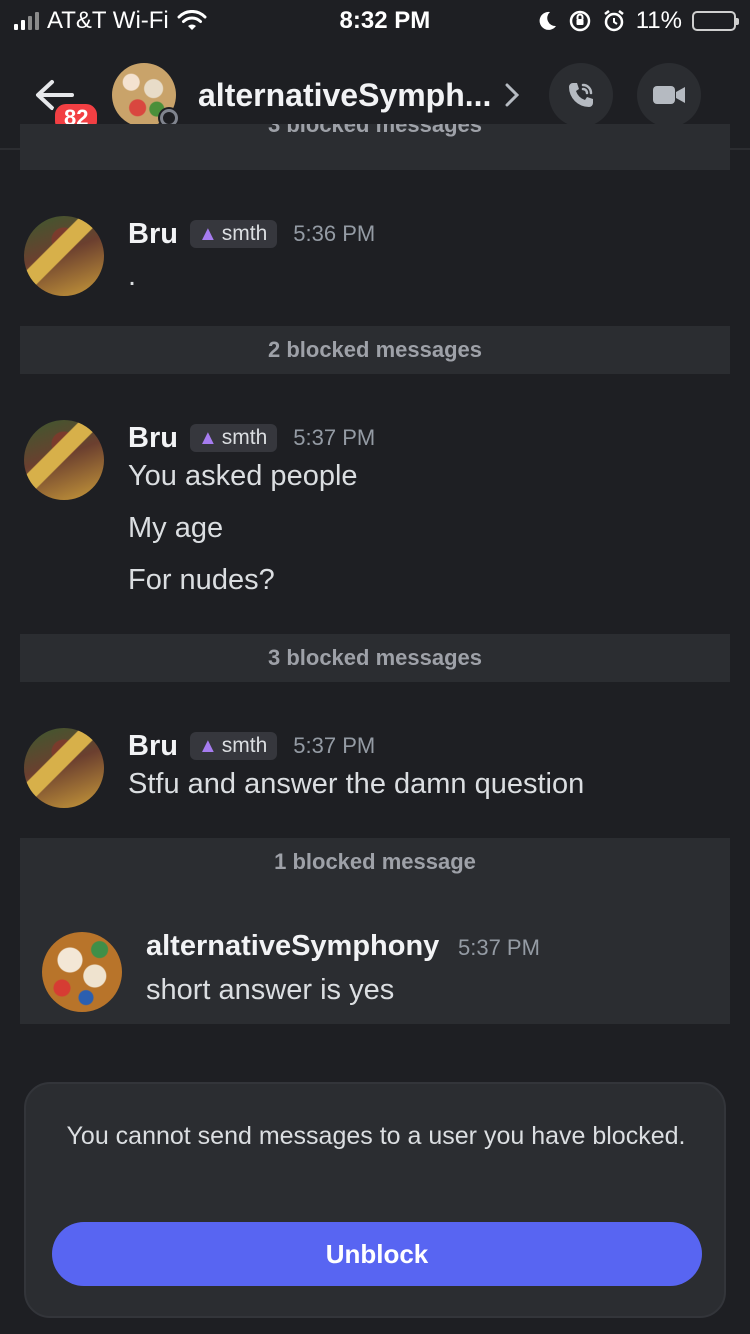 Image resolution: width=750 pixels, height=1334 pixels. What do you see at coordinates (201, 580) in the screenshot?
I see `message-text: For nudes?` at bounding box center [201, 580].